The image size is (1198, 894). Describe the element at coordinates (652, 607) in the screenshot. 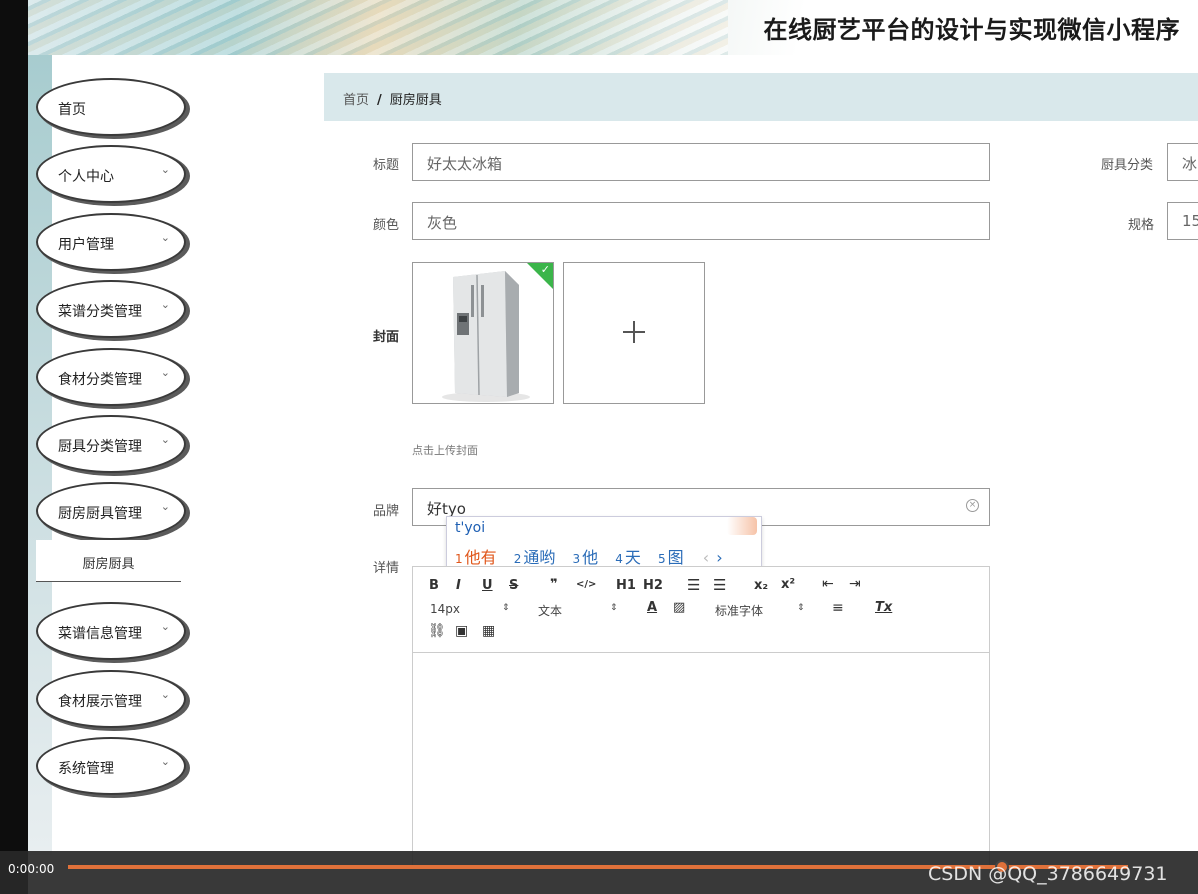

I see `font-color-button: A` at that location.